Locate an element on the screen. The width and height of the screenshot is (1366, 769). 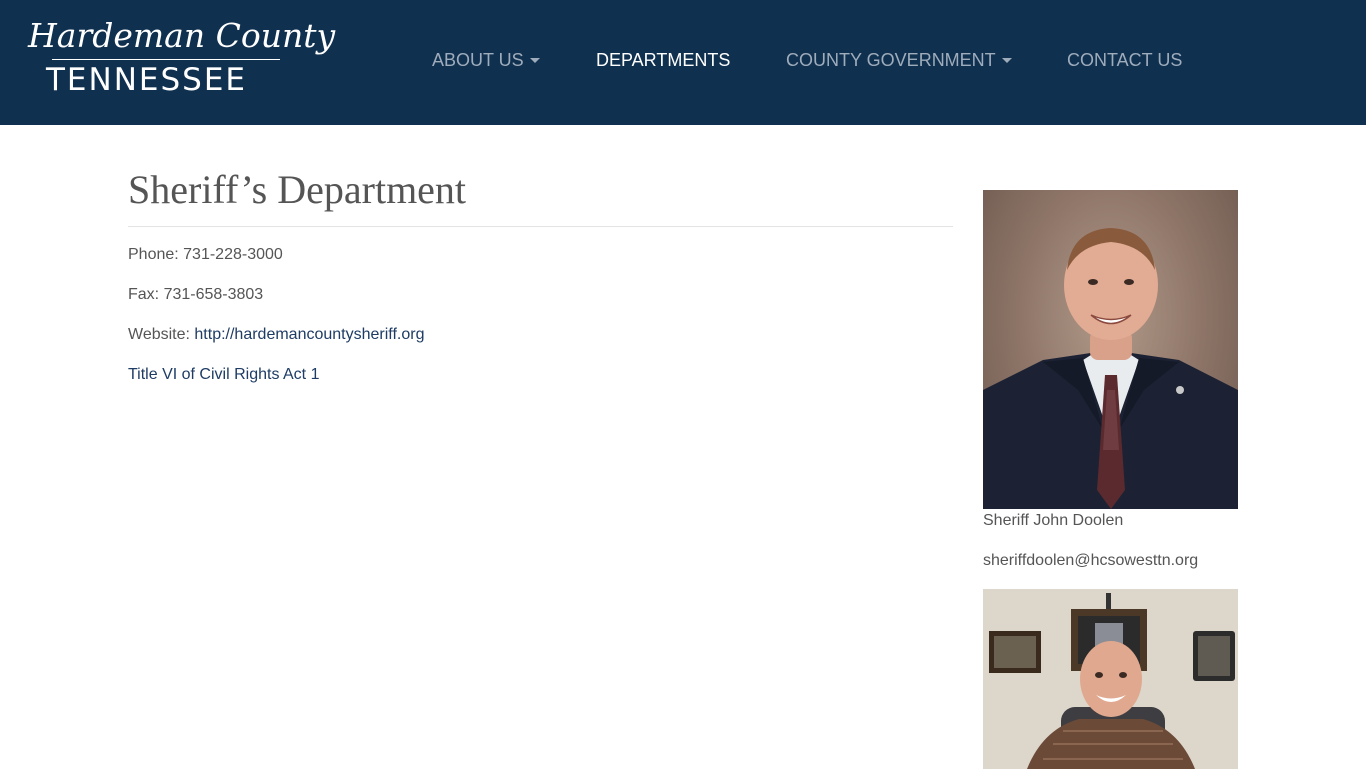
sheriff-name: Sheriff John Doolen is located at coordinates (1053, 520).